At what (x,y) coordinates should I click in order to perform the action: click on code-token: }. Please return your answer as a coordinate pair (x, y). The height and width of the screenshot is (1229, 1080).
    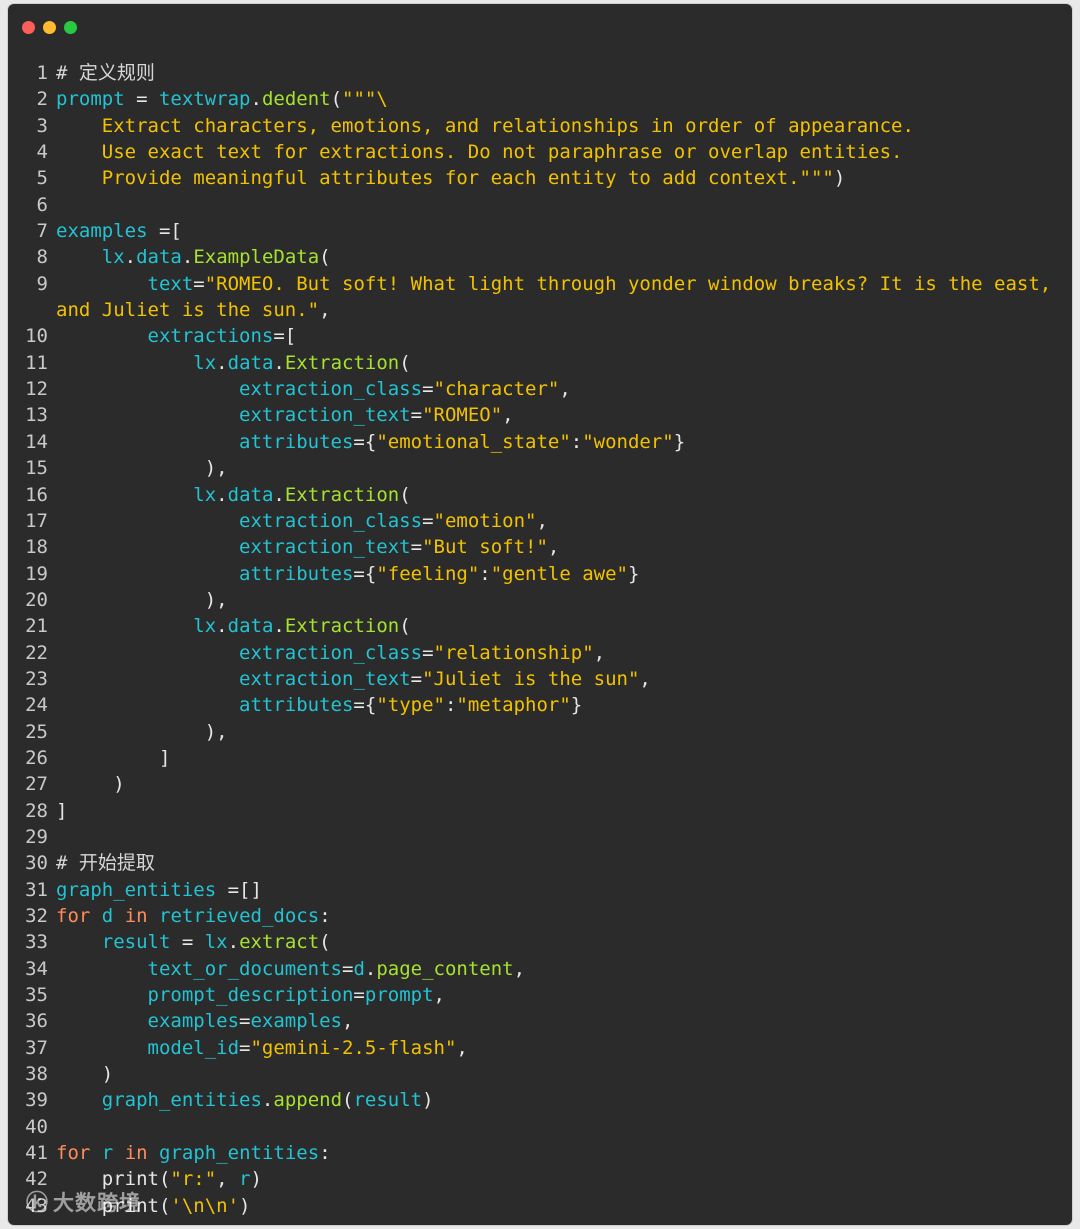
    Looking at the image, I should click on (634, 573).